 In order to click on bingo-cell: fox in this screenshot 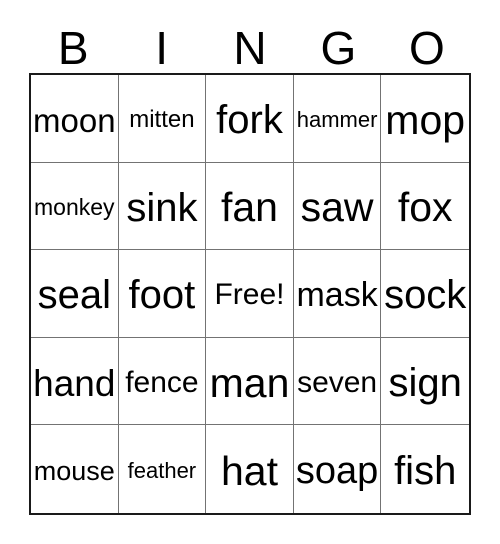, I will do `click(425, 206)`.